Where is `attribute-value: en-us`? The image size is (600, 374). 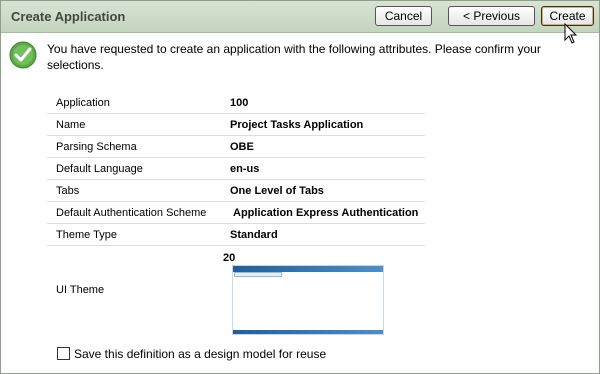 attribute-value: en-us is located at coordinates (318, 168).